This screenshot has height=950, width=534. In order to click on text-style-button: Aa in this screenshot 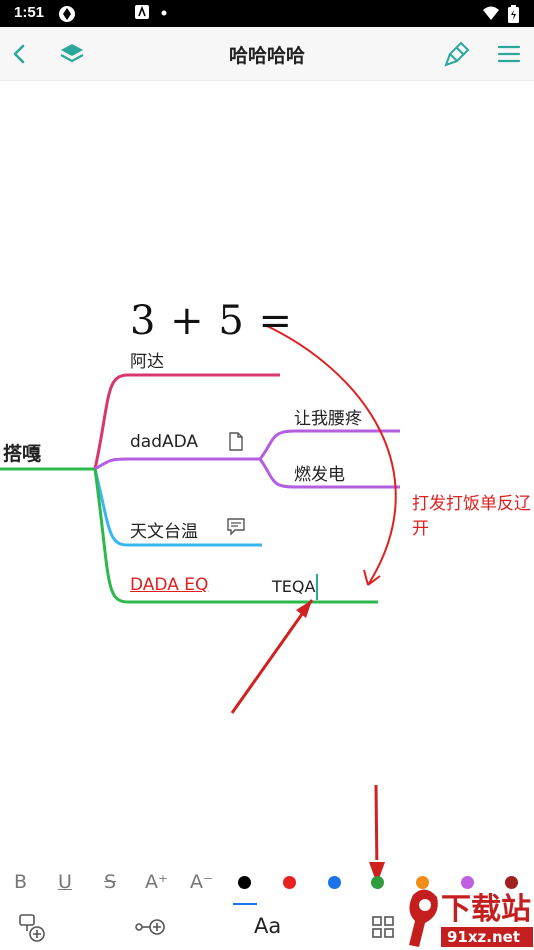, I will do `click(267, 926)`.